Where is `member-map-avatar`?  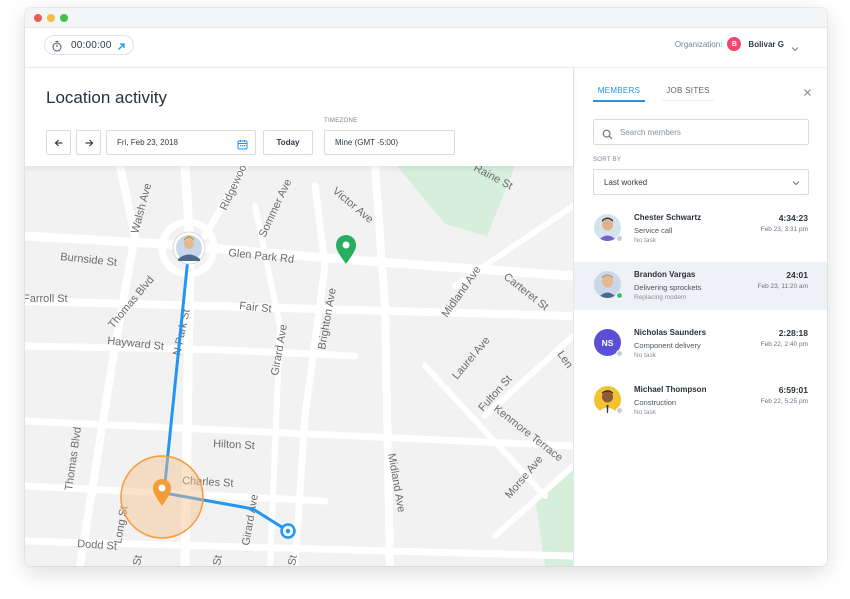 member-map-avatar is located at coordinates (189, 248).